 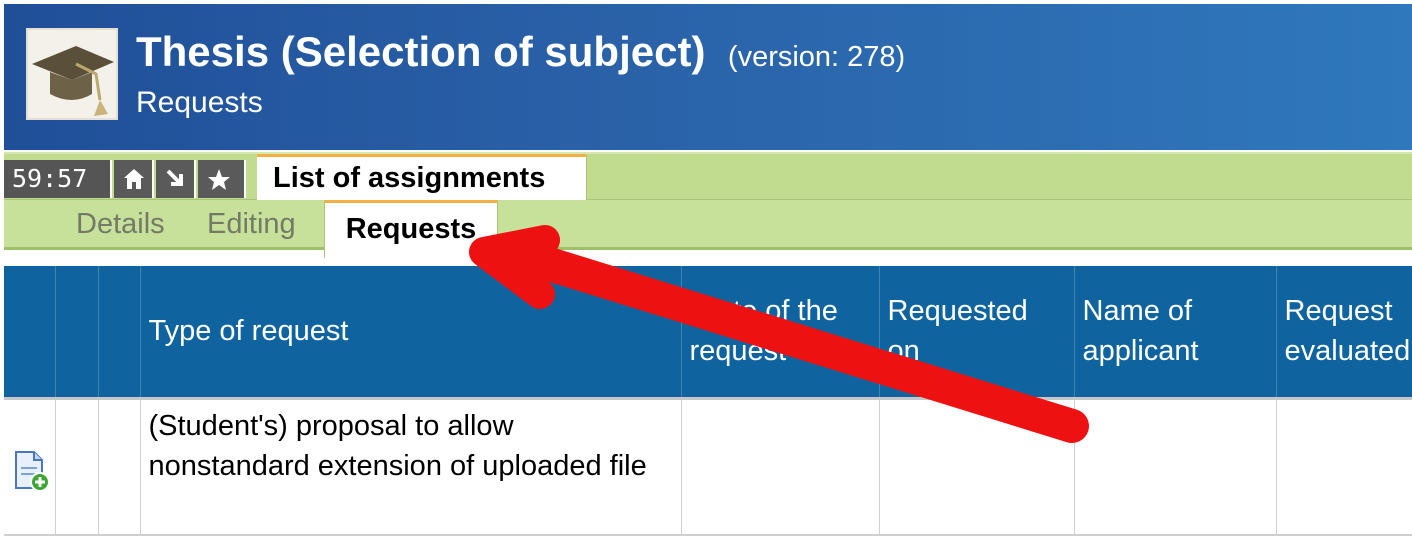 I want to click on column-header-type: Type of request, so click(x=411, y=332).